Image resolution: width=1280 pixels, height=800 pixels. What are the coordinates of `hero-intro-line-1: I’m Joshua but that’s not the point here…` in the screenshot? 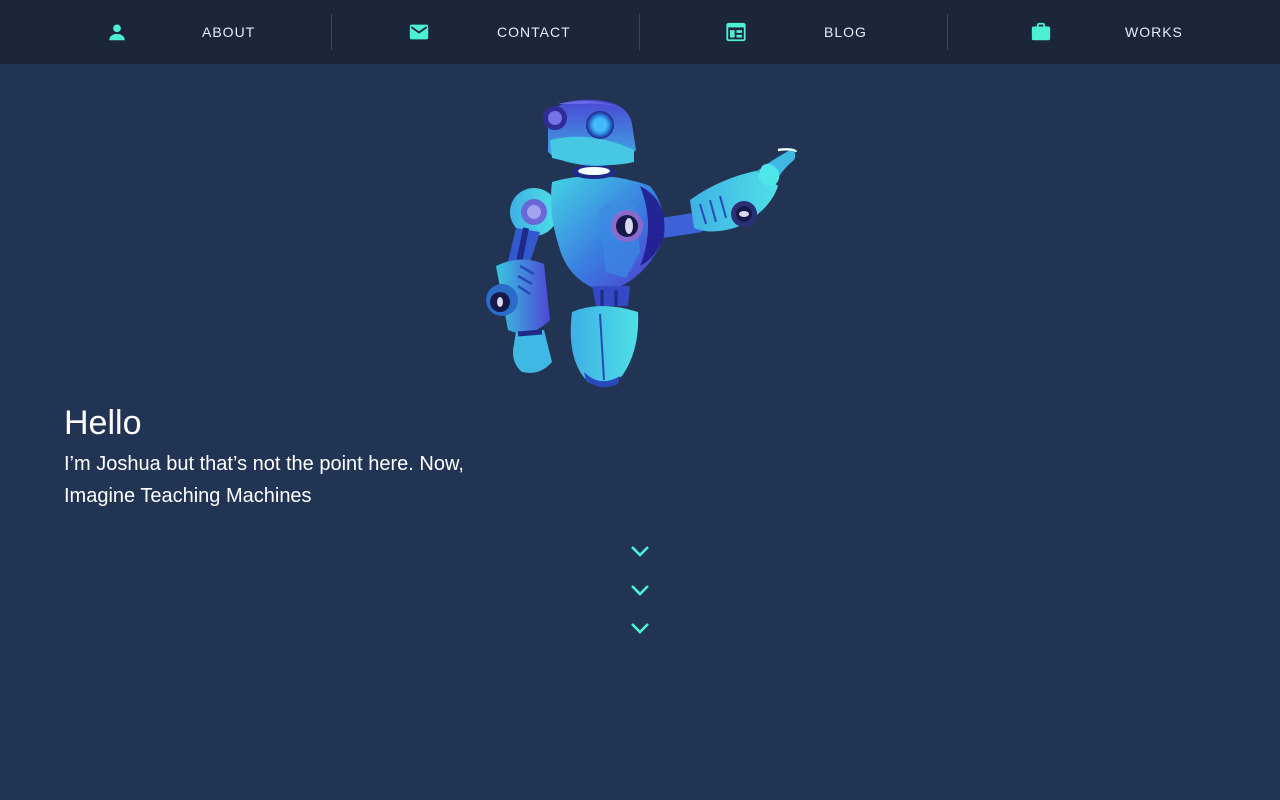 It's located at (264, 464).